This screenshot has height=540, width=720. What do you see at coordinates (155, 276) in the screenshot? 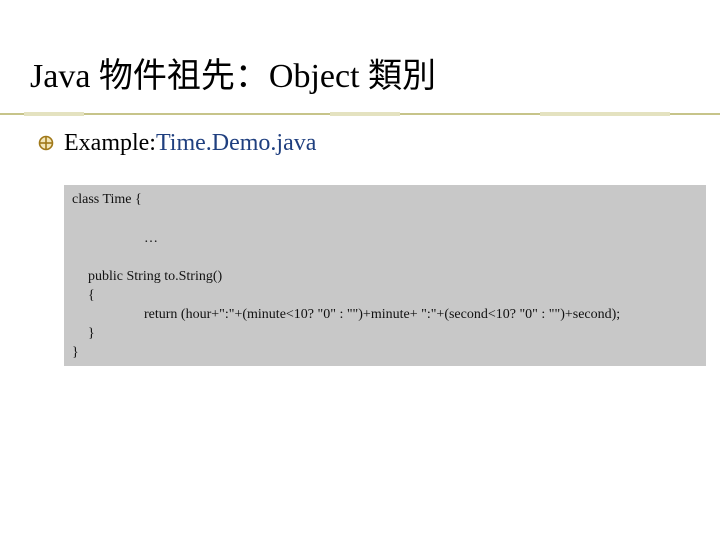
I see `code-line: public String to.String()` at bounding box center [155, 276].